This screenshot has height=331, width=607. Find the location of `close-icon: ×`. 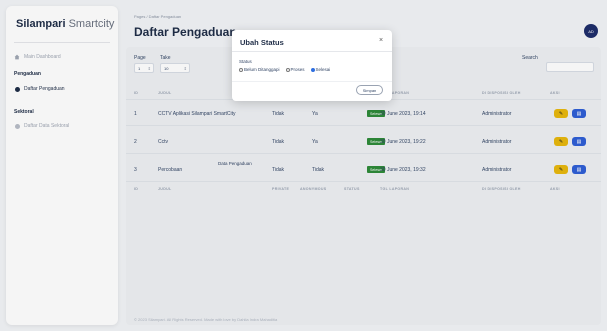

close-icon: × is located at coordinates (381, 40).